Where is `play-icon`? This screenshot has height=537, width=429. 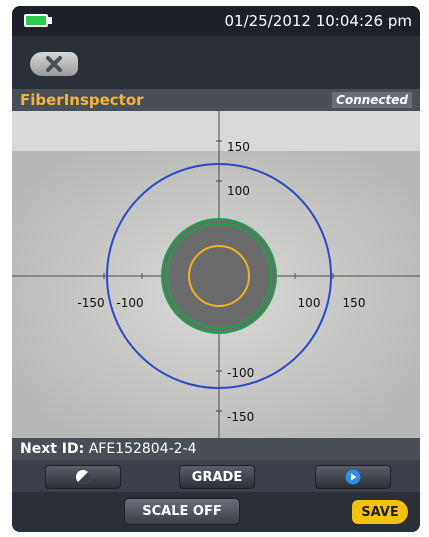
play-icon is located at coordinates (353, 477).